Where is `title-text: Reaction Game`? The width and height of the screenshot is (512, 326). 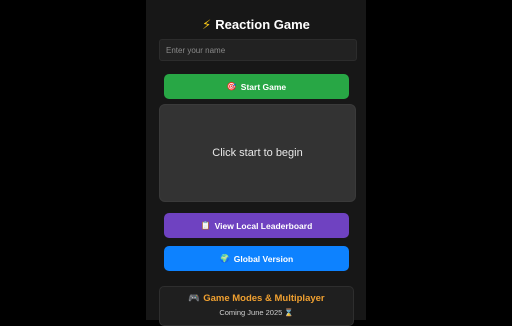 title-text: Reaction Game is located at coordinates (262, 24).